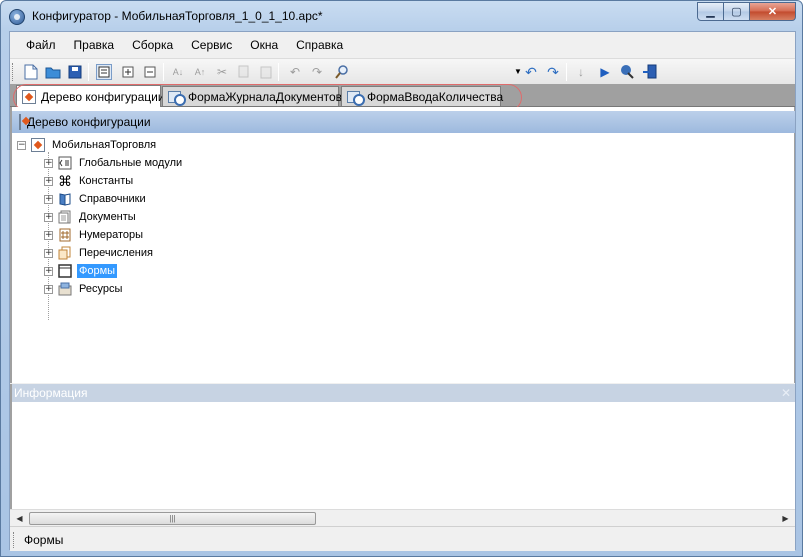 The width and height of the screenshot is (803, 557). What do you see at coordinates (65, 199) in the screenshot?
I see `catalog-icon` at bounding box center [65, 199].